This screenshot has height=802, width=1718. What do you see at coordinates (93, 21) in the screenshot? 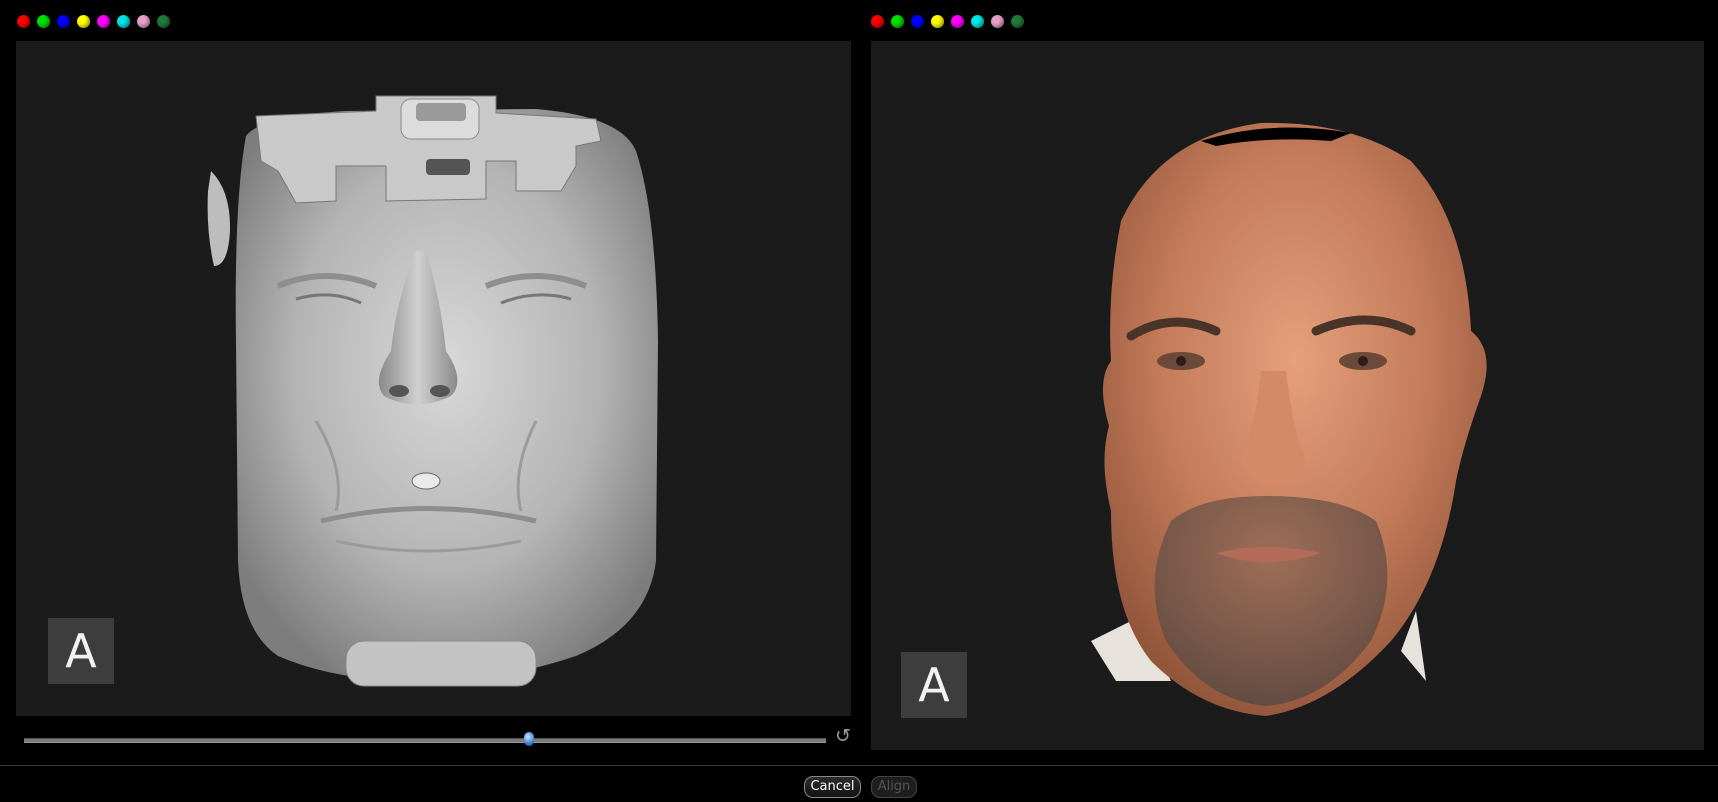
I see `marker-color-palette-left` at bounding box center [93, 21].